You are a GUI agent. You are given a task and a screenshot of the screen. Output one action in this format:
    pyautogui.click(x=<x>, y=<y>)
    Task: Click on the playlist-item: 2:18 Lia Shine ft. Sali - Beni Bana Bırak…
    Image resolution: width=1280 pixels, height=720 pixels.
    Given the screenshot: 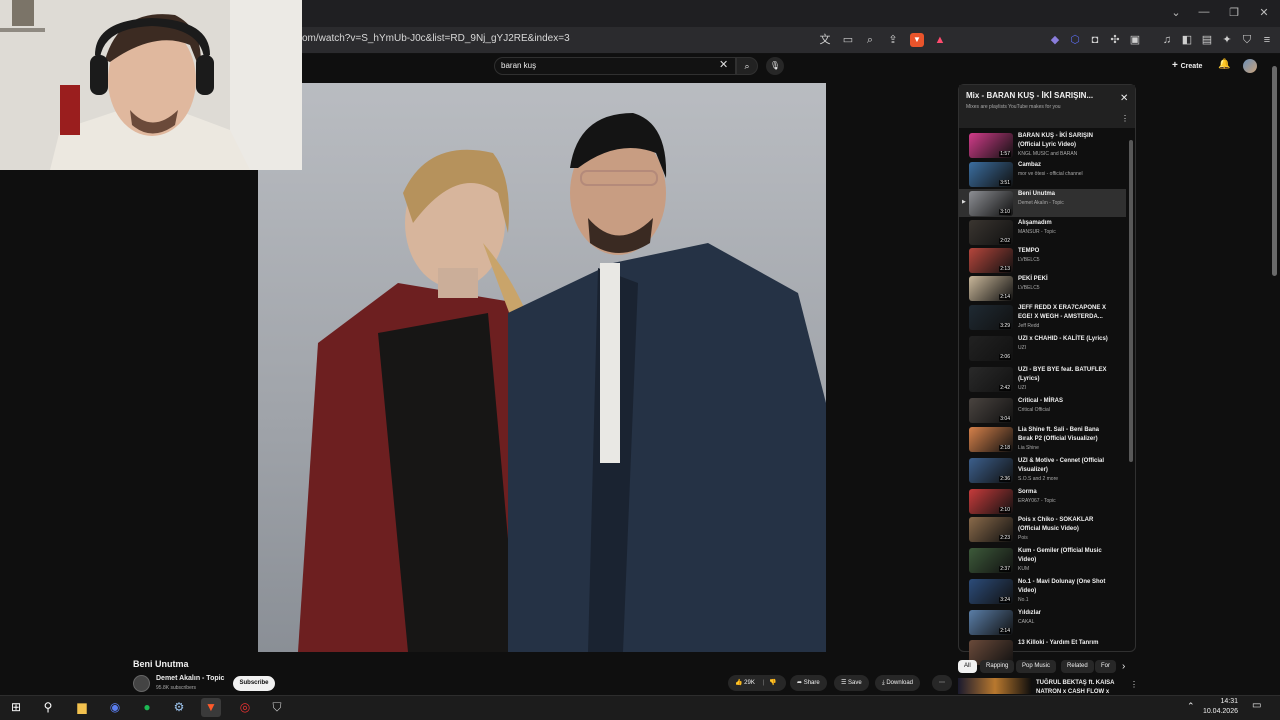 What is the action you would take?
    pyautogui.click(x=1042, y=439)
    